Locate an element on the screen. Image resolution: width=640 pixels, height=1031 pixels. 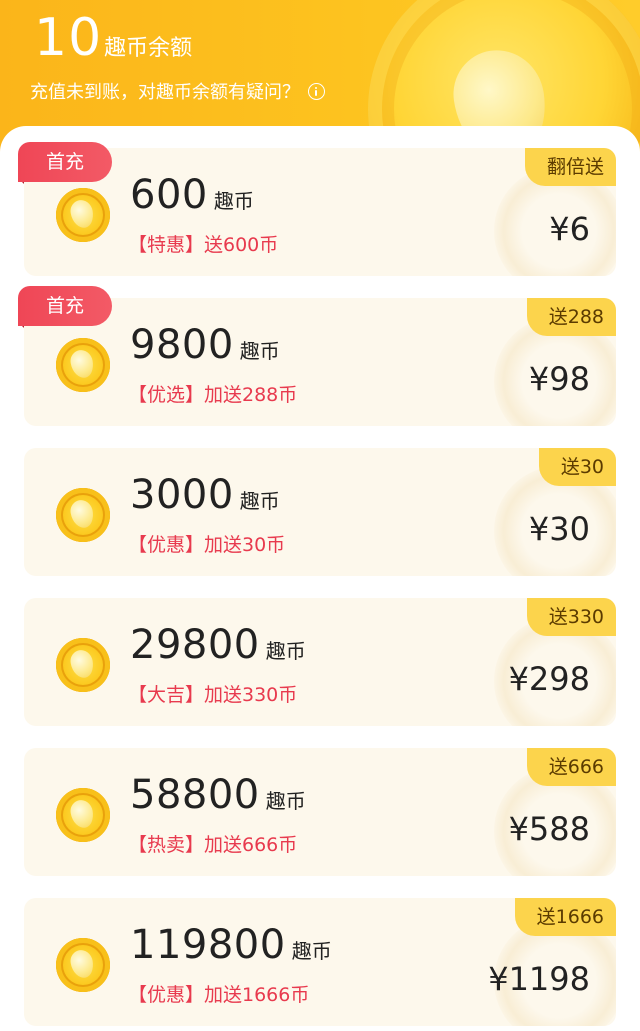
package-amount-row: 119800 趣币 is located at coordinates (231, 945).